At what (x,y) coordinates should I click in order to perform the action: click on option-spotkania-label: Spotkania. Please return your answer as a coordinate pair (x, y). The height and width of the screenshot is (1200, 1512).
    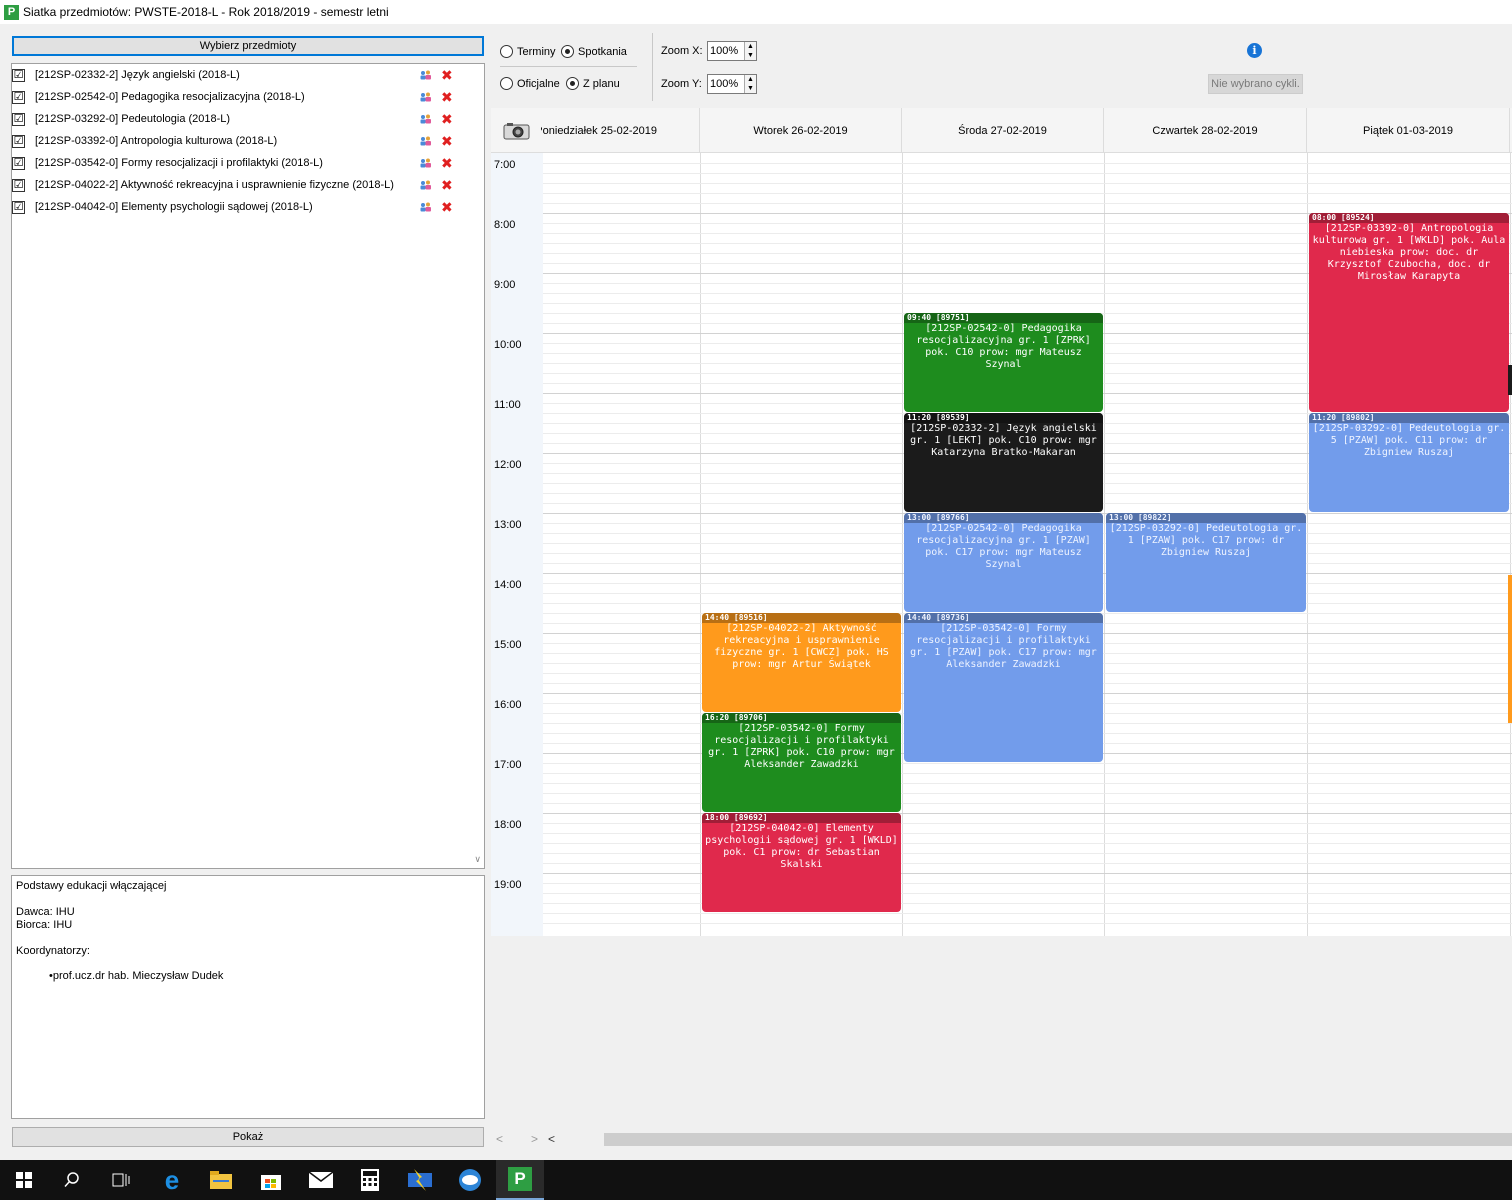
    Looking at the image, I should click on (602, 51).